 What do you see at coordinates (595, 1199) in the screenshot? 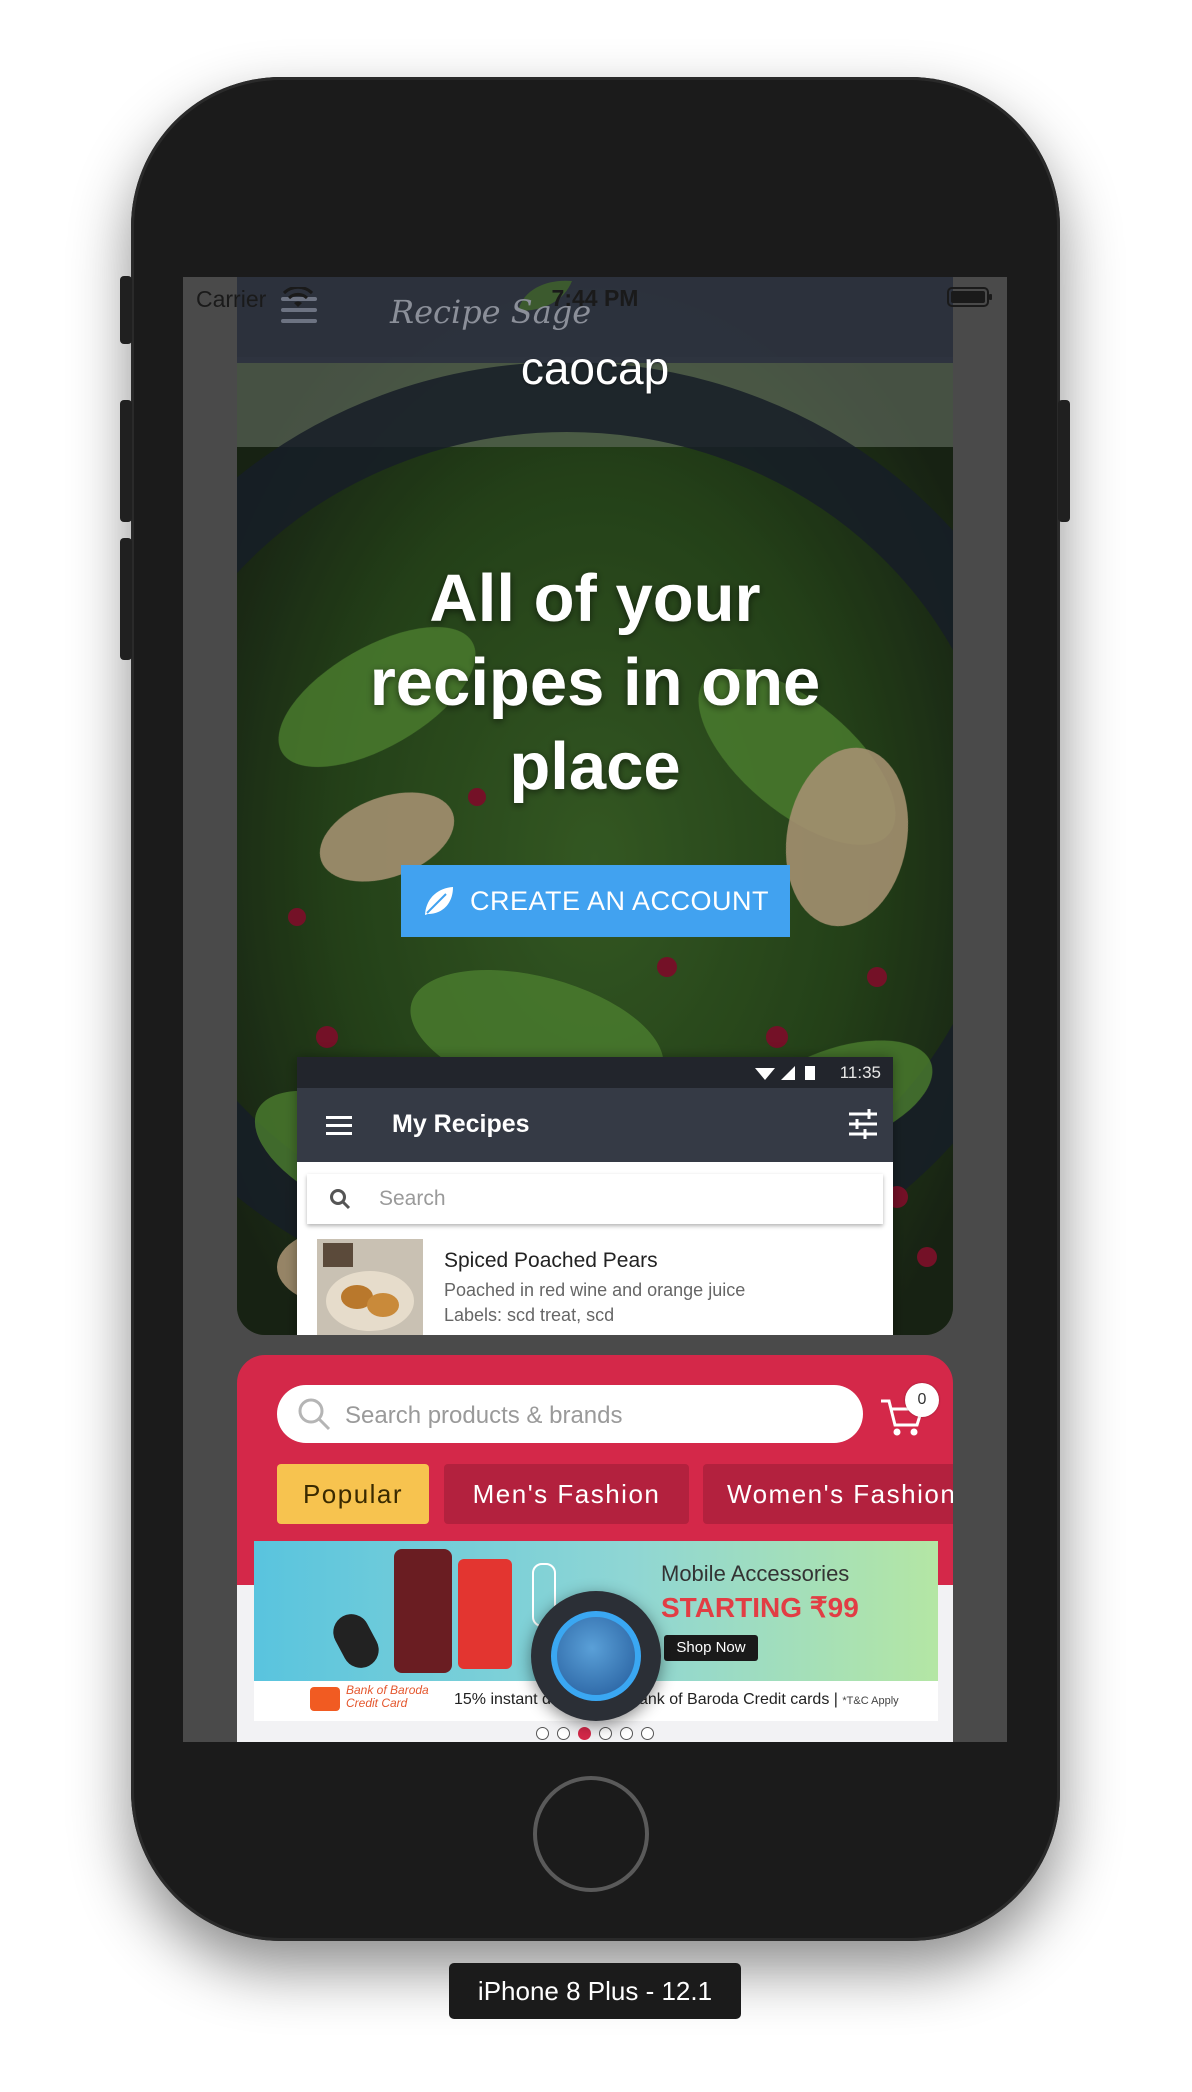
I see `android-search-field: Search` at bounding box center [595, 1199].